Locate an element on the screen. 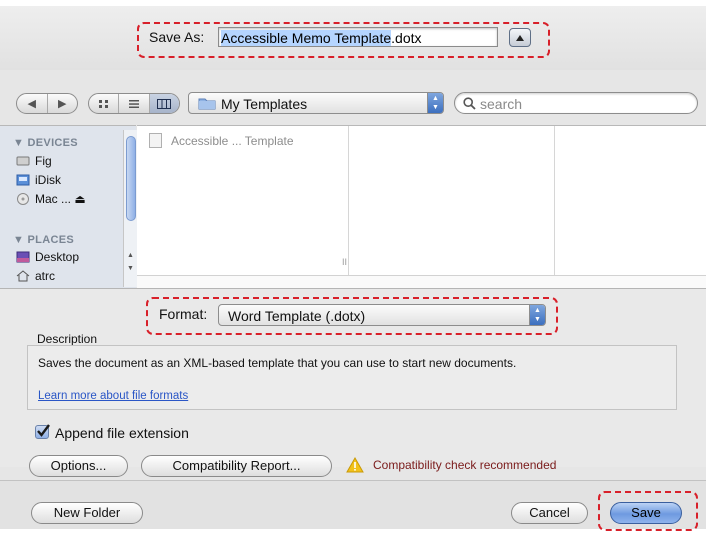 This screenshot has height=534, width=706. sidebar-heading-places: ▼ PLACES is located at coordinates (43, 240).